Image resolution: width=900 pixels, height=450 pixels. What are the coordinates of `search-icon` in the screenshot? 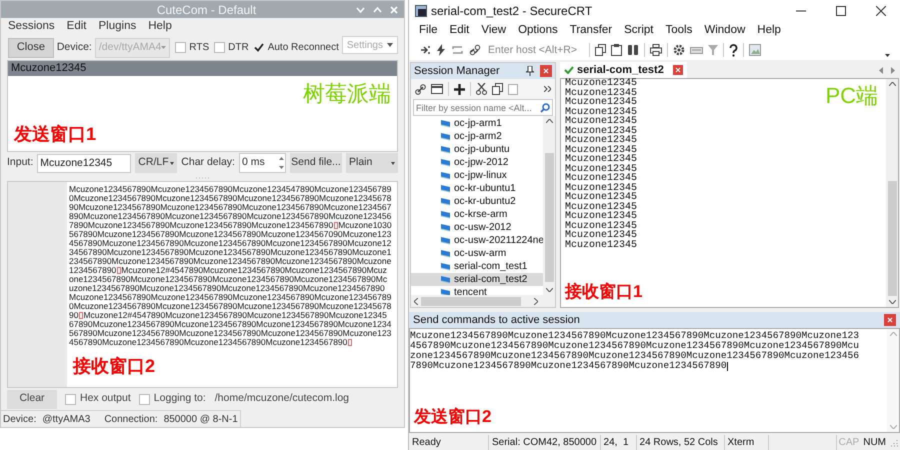 It's located at (545, 107).